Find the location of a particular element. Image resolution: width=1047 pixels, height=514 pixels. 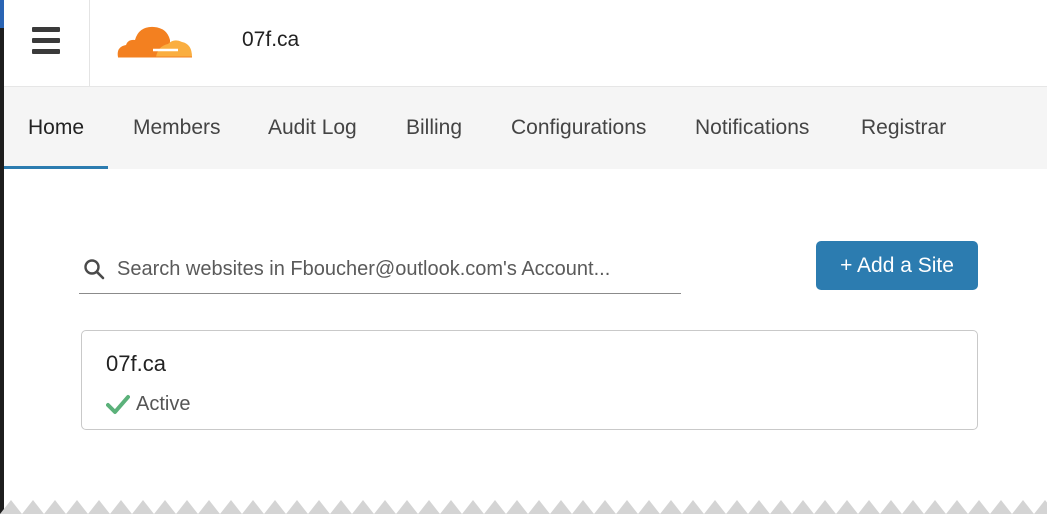

site-status: Active is located at coordinates (148, 404).